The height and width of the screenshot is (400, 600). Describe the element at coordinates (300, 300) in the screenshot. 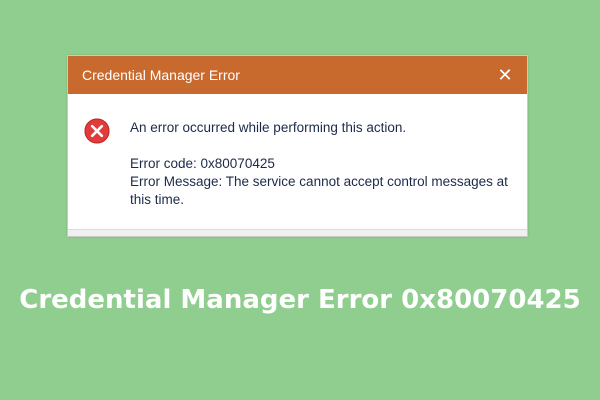

I see `banner-title: Credential Manager Error 0x80070425` at that location.